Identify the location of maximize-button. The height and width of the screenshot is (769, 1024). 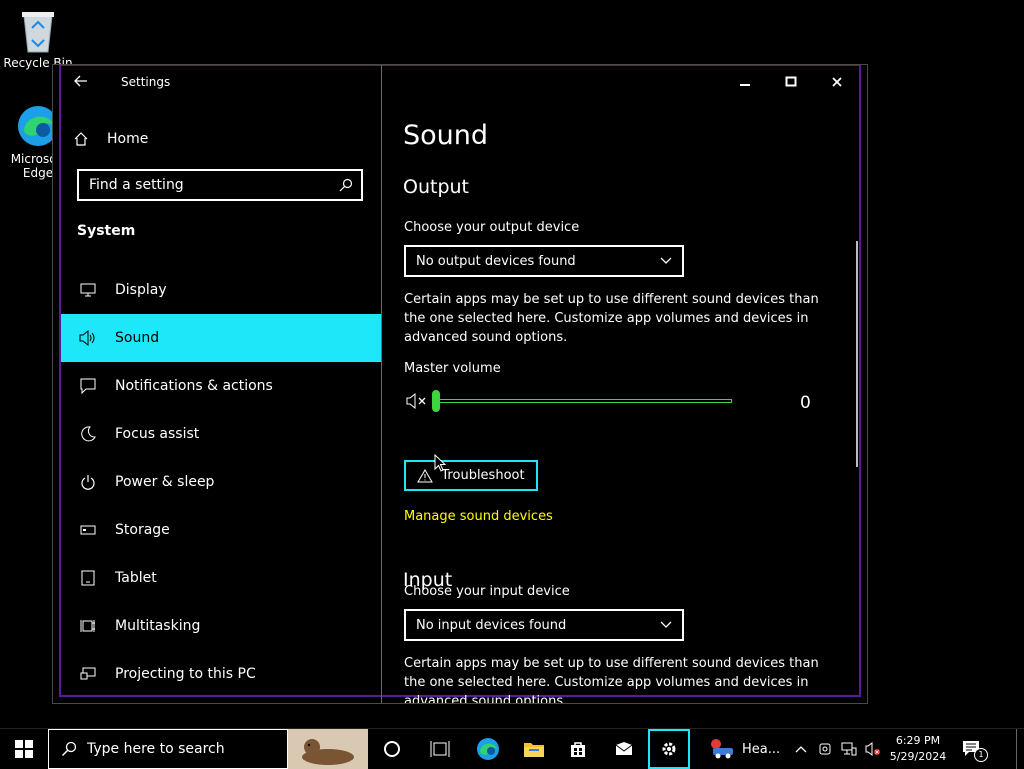
(791, 82).